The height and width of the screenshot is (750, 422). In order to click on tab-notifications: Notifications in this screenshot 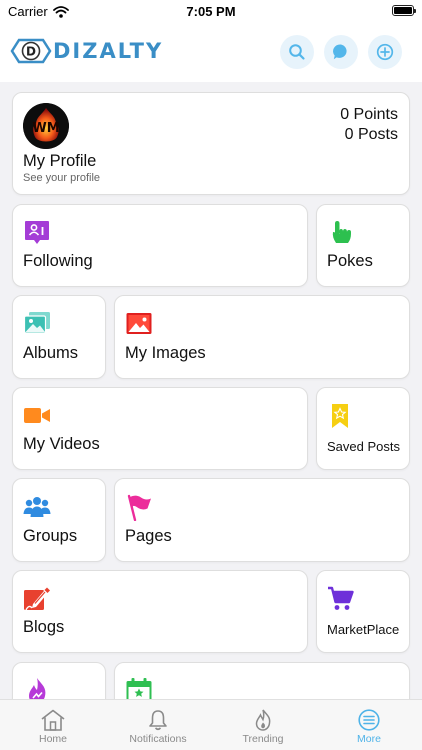, I will do `click(158, 725)`.